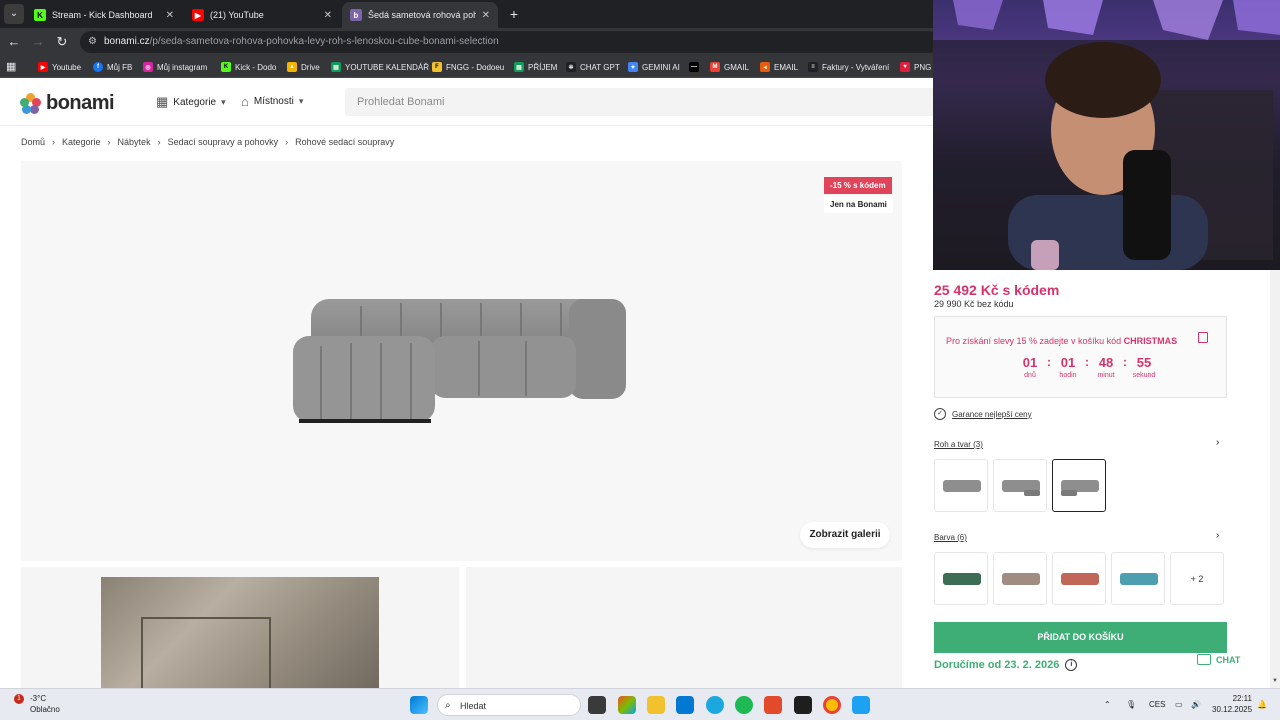 Image resolution: width=1280 pixels, height=720 pixels. I want to click on bookmark-fngg: F FNGG - Dodoeu, so click(468, 67).